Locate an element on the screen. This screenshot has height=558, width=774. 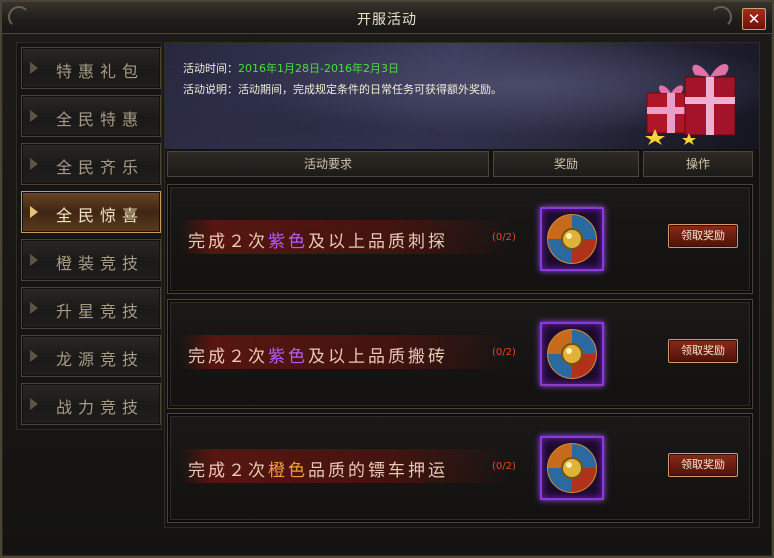
close-button: ✕ is located at coordinates (754, 19).